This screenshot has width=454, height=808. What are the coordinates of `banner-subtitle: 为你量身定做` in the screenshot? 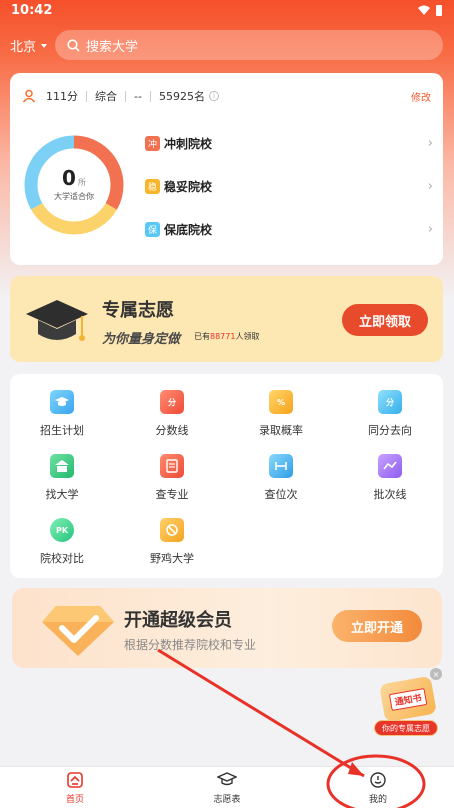 It's located at (141, 339).